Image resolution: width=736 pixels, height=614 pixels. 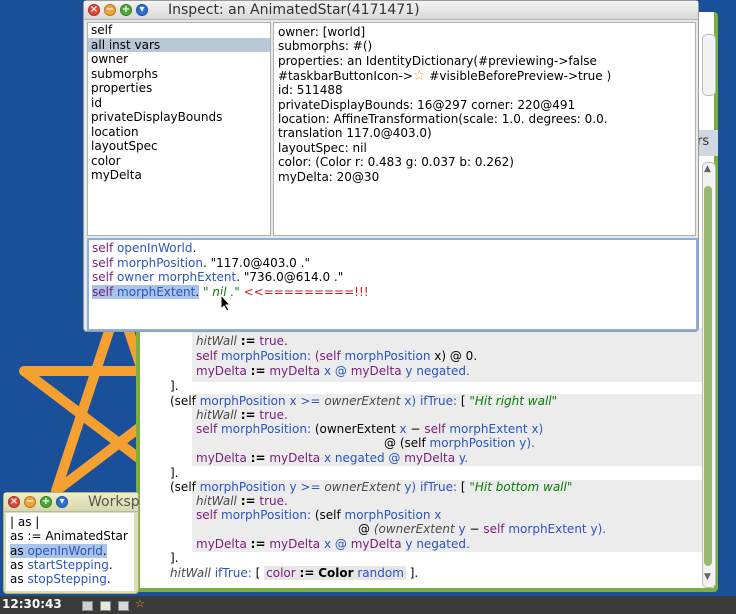 I want to click on field-item: all inst vars, so click(x=179, y=44).